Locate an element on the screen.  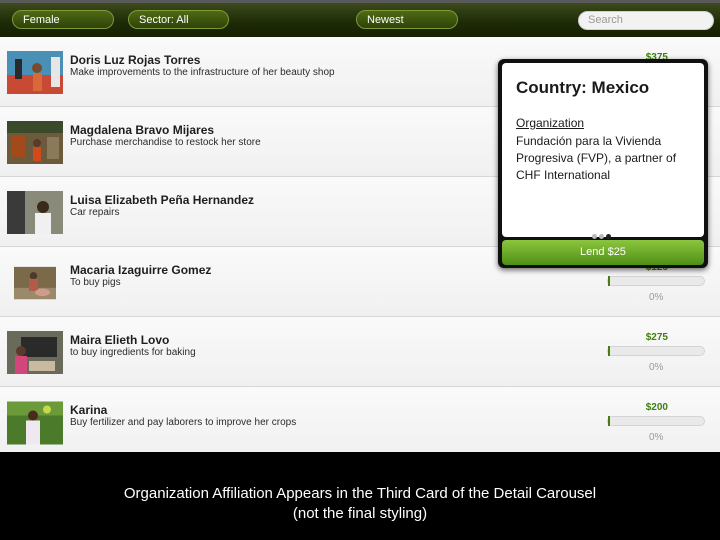
detail-title: Country: Mexico is located at coordinates (583, 87).